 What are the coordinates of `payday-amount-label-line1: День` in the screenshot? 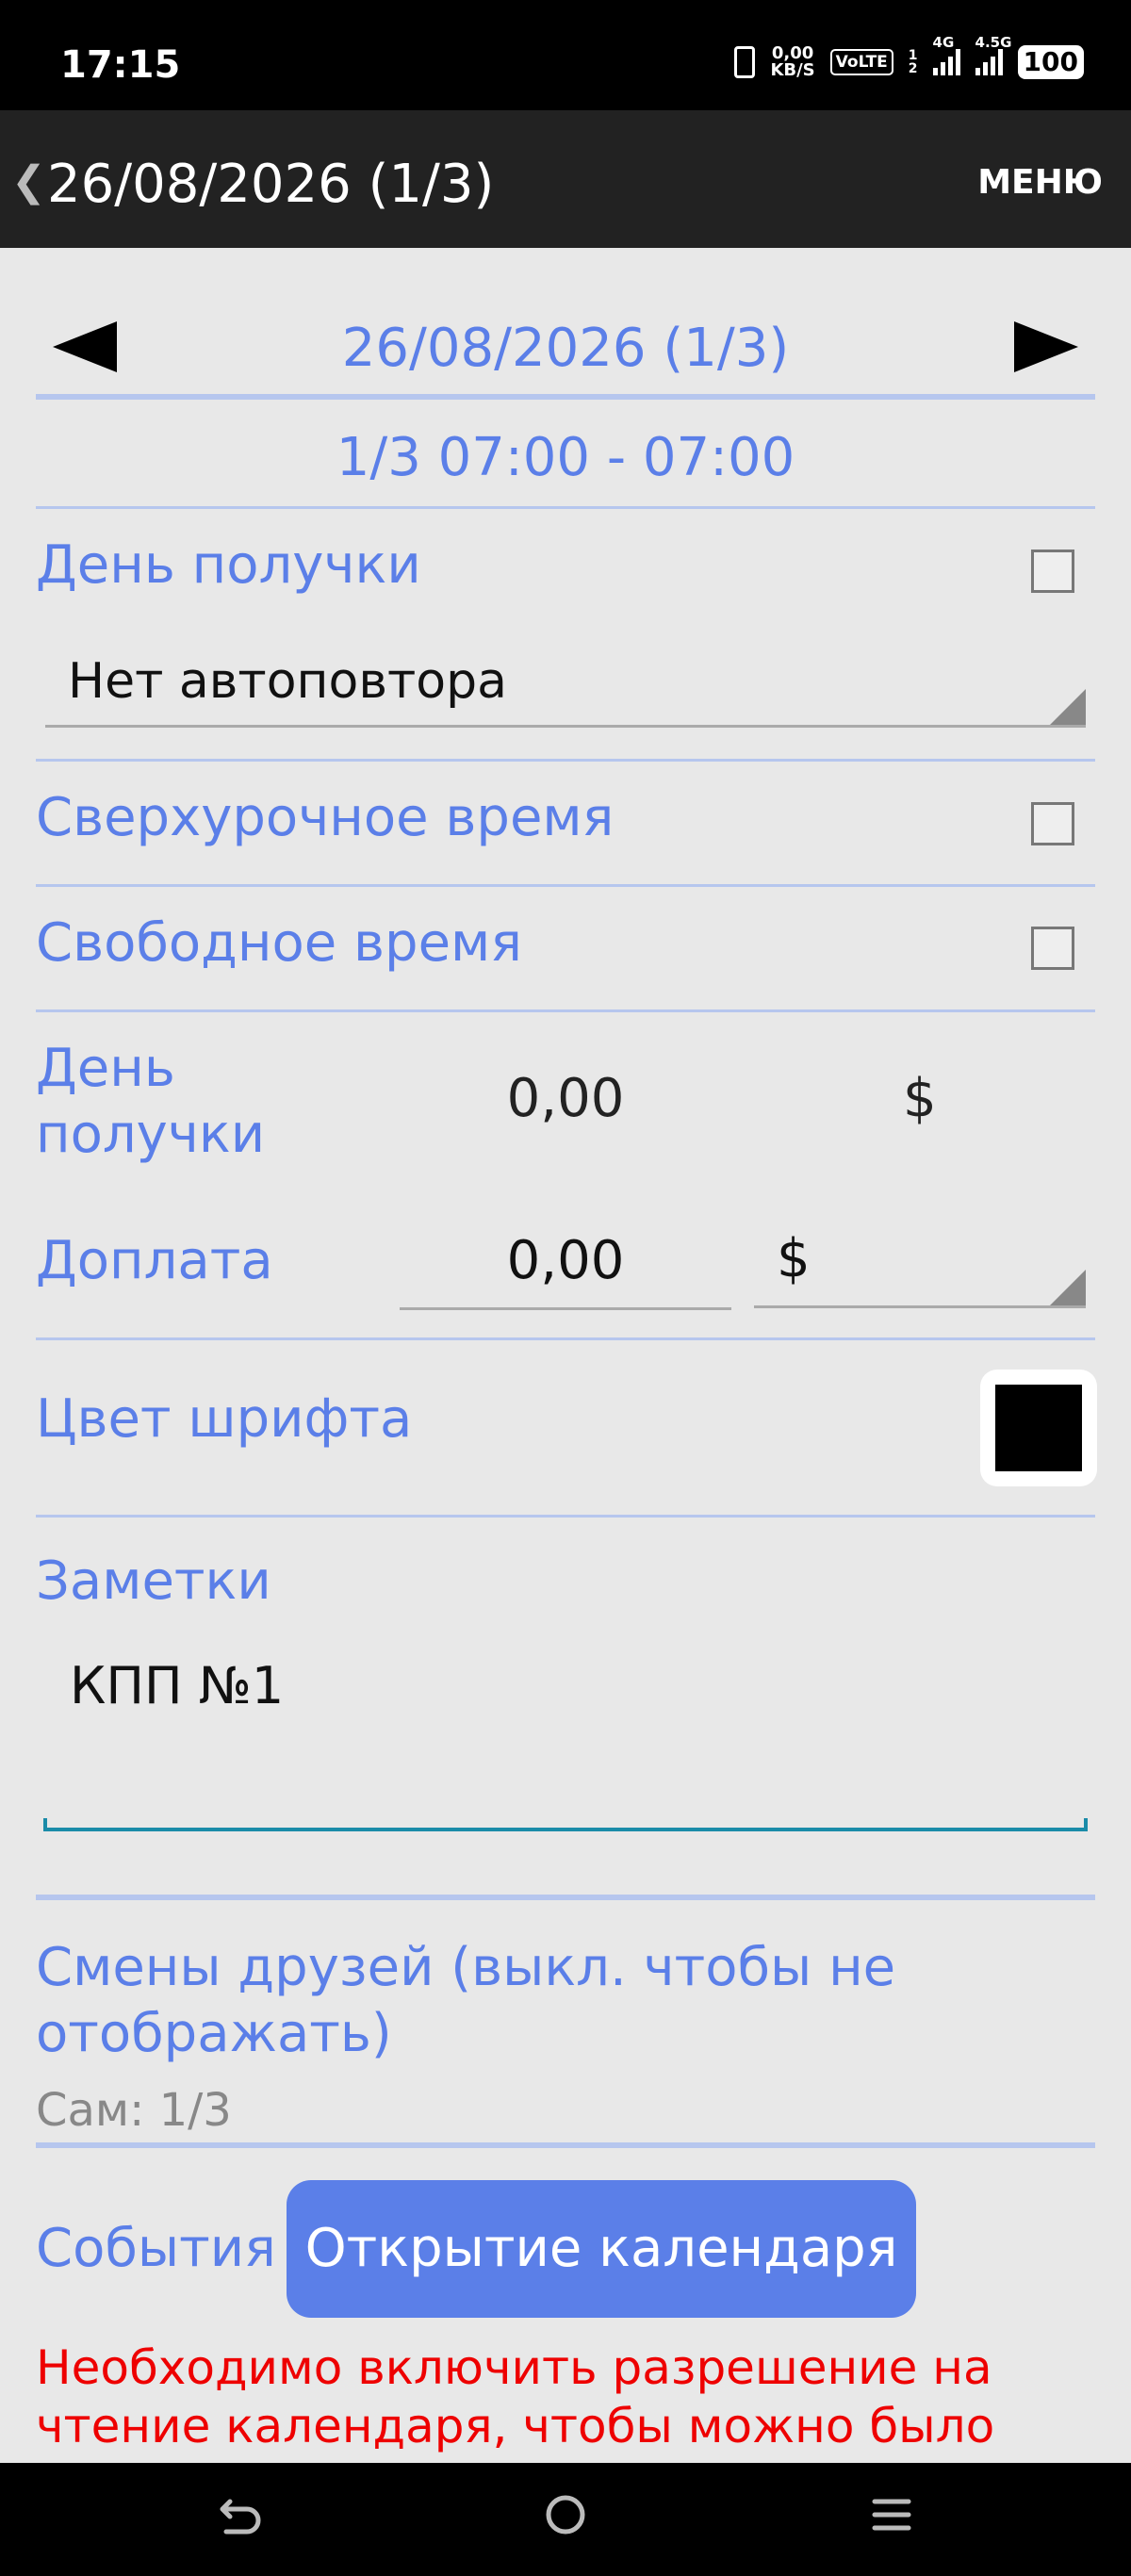 It's located at (106, 1068).